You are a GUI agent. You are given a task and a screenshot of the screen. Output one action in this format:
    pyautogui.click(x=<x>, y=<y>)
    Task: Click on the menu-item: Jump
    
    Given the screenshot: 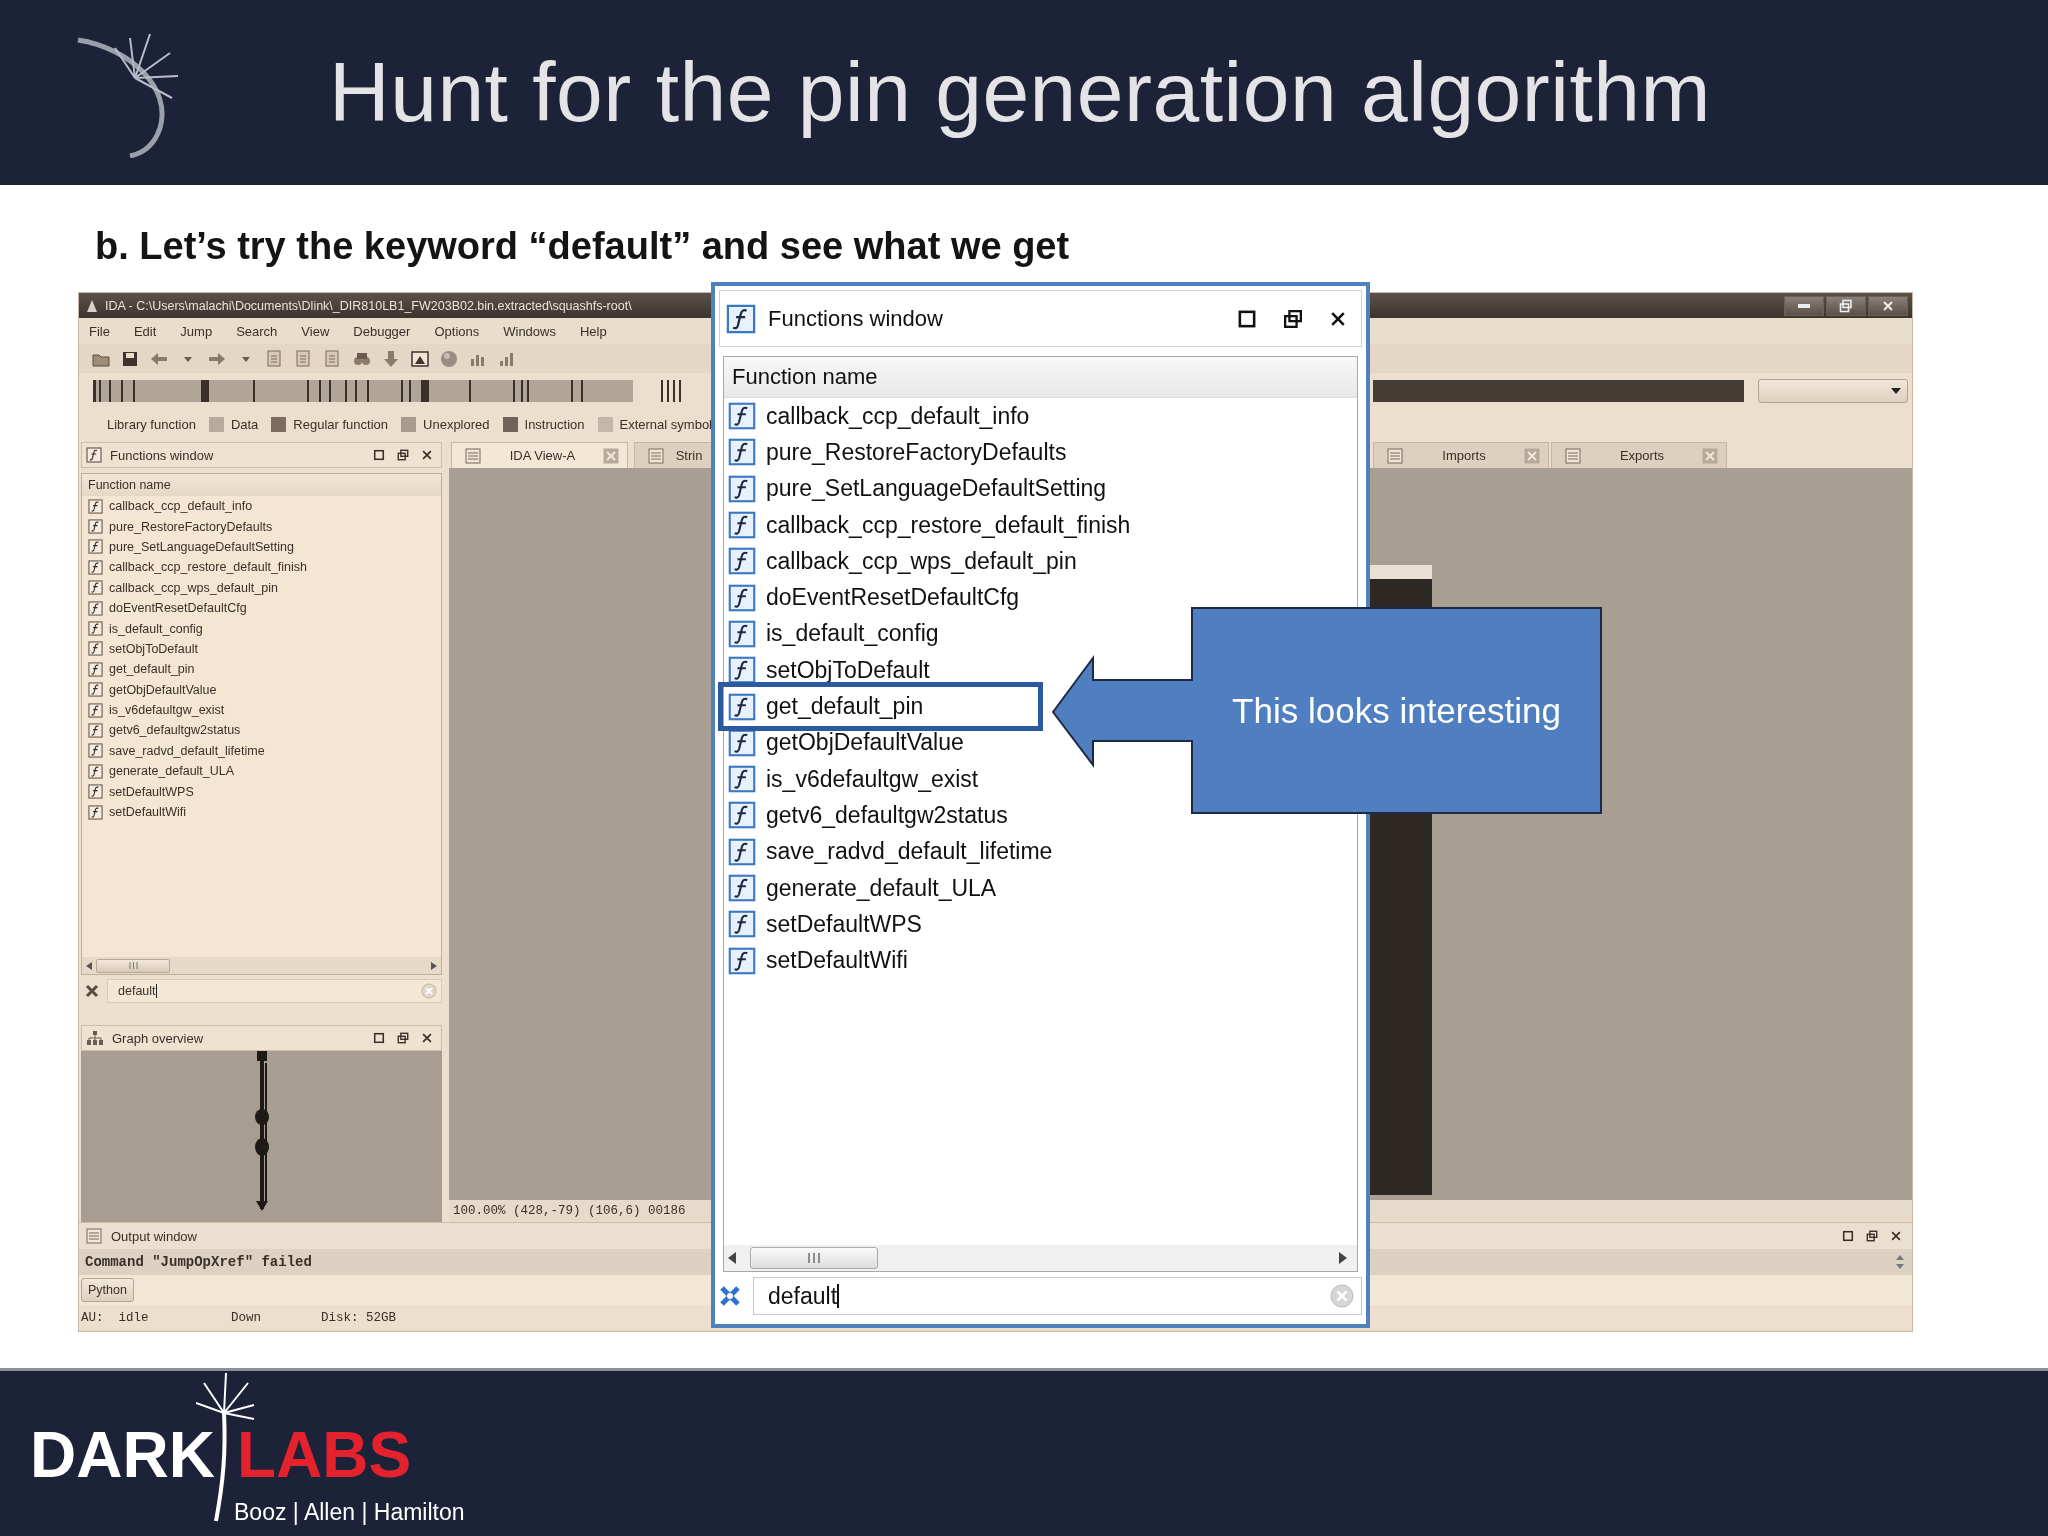 What is the action you would take?
    pyautogui.click(x=196, y=331)
    